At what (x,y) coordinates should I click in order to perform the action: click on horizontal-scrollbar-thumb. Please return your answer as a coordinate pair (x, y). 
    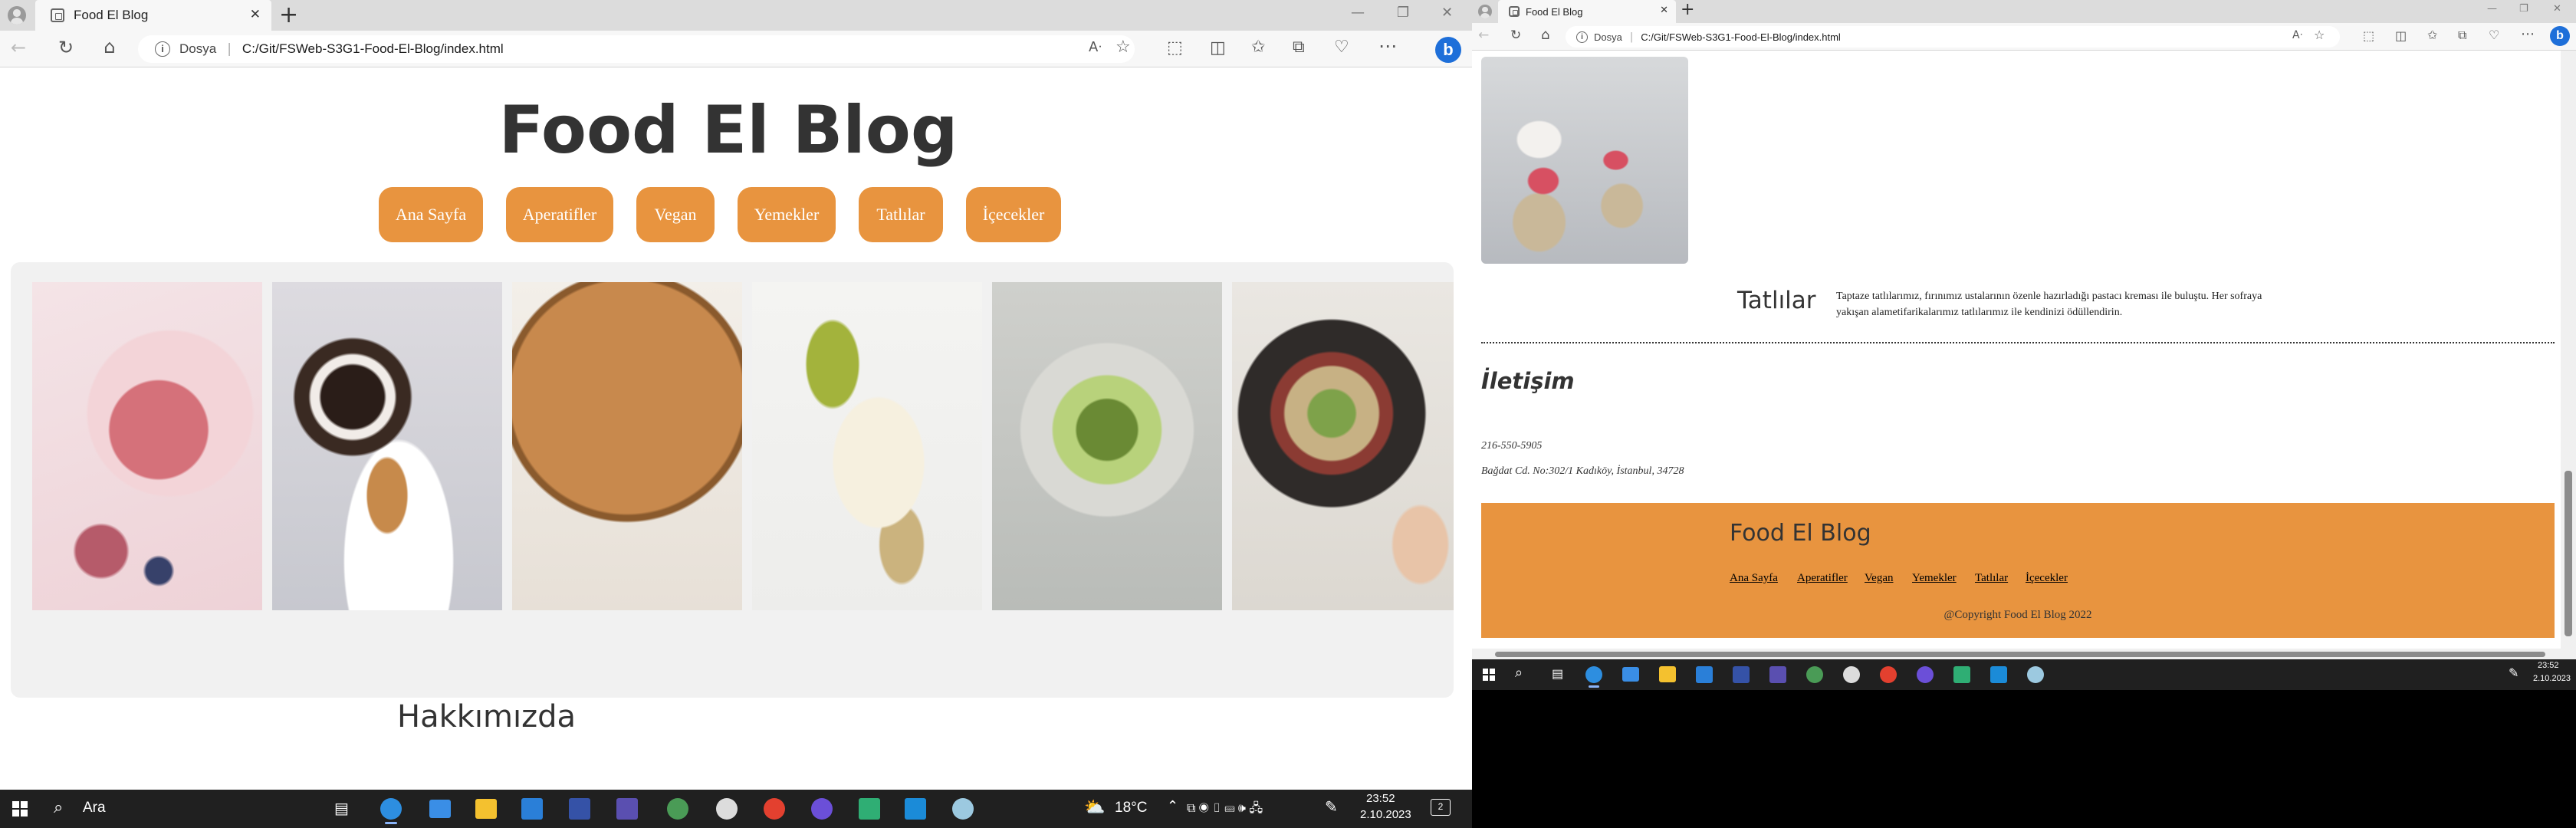
    Looking at the image, I should click on (2020, 654).